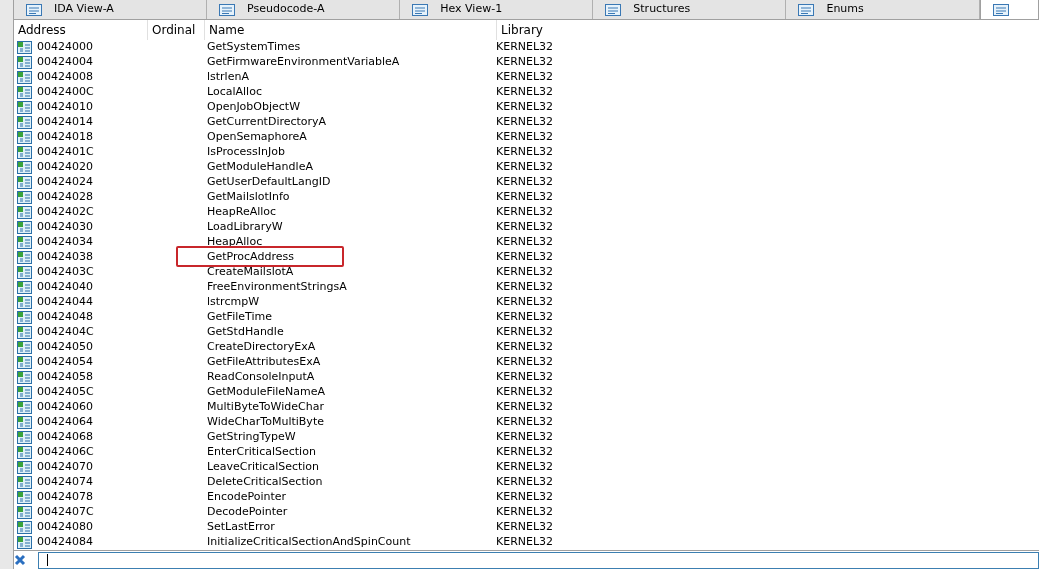  Describe the element at coordinates (246, 152) in the screenshot. I see `name-cell: IsProcessInJob` at that location.